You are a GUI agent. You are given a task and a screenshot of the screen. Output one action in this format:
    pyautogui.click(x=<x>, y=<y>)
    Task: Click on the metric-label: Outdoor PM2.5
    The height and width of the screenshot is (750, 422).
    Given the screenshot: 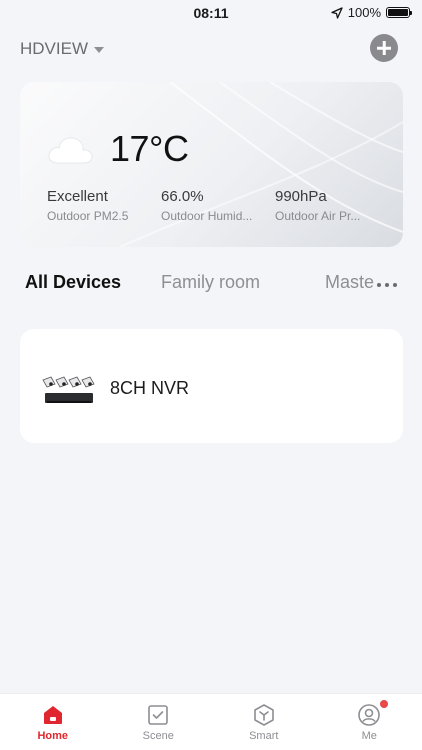 What is the action you would take?
    pyautogui.click(x=88, y=216)
    